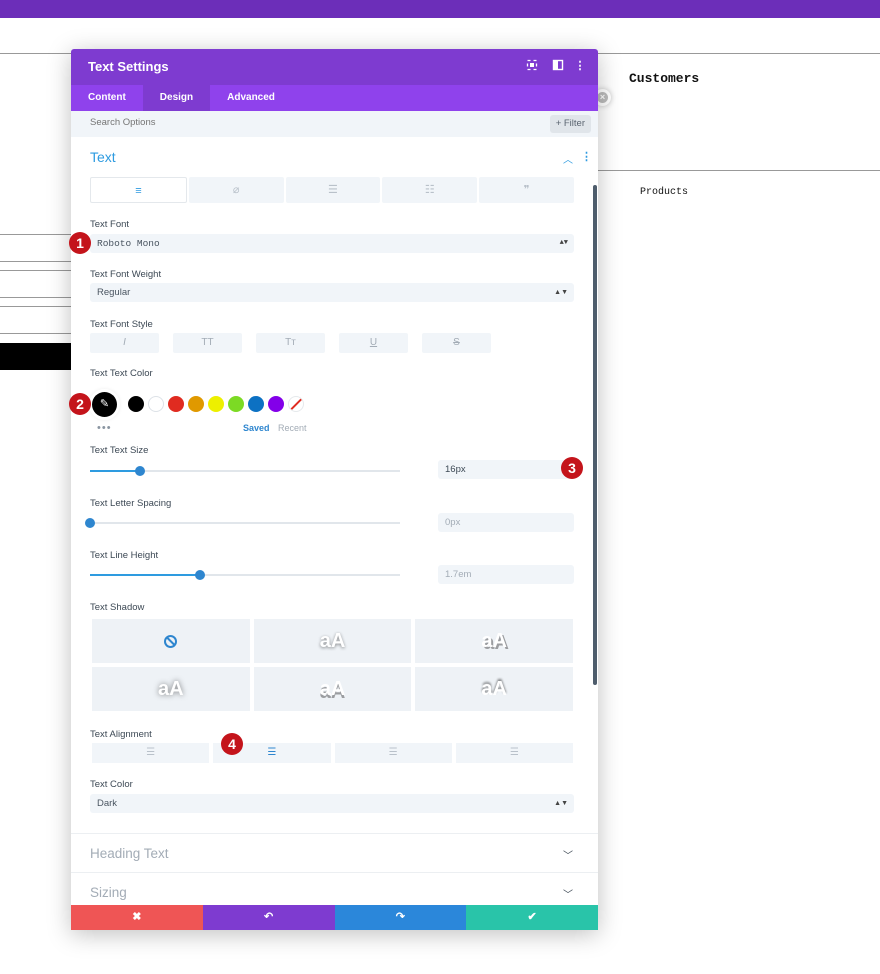 The width and height of the screenshot is (880, 974). Describe the element at coordinates (196, 404) in the screenshot. I see `swatch-orange` at that location.